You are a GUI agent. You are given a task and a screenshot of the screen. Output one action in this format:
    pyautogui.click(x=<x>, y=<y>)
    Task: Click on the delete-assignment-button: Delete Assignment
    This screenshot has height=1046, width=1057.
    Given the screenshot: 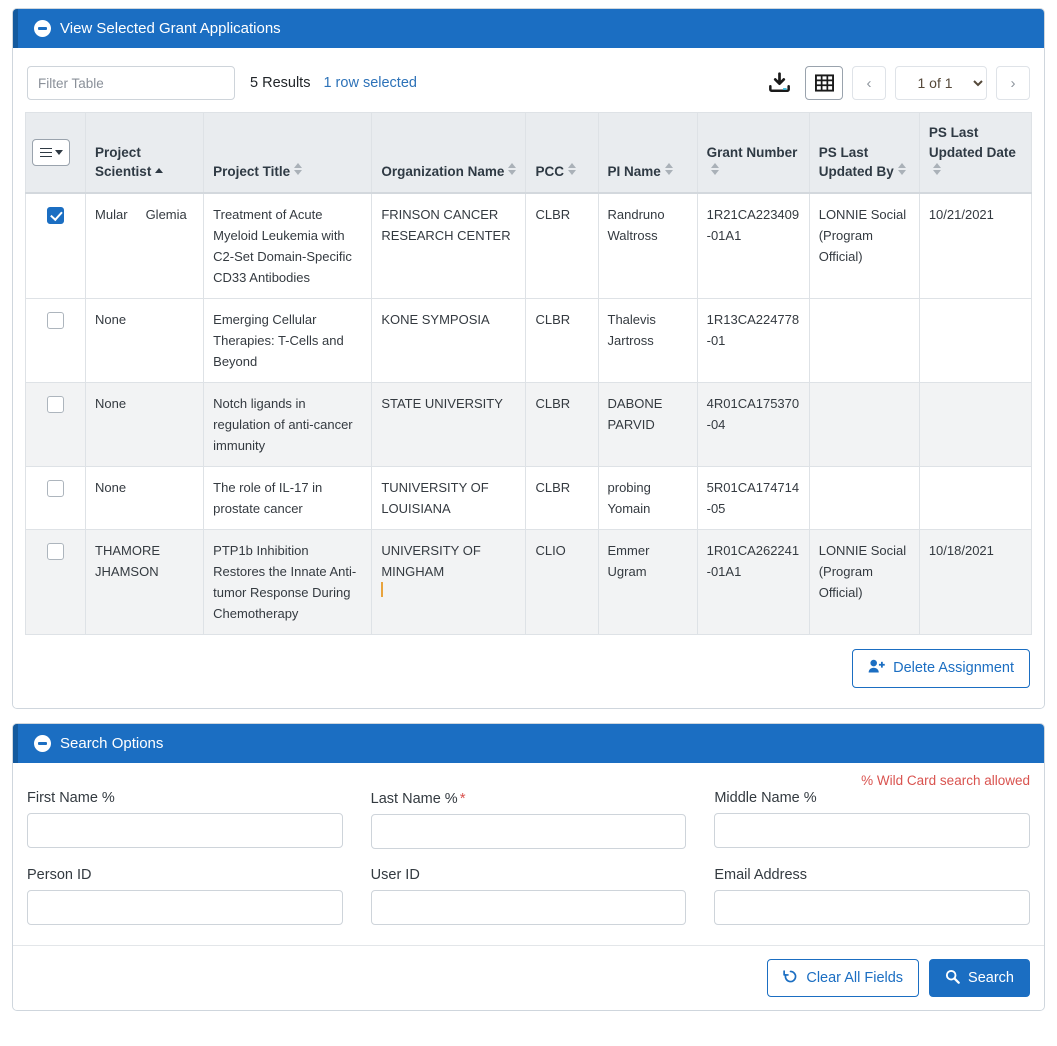 What is the action you would take?
    pyautogui.click(x=941, y=668)
    